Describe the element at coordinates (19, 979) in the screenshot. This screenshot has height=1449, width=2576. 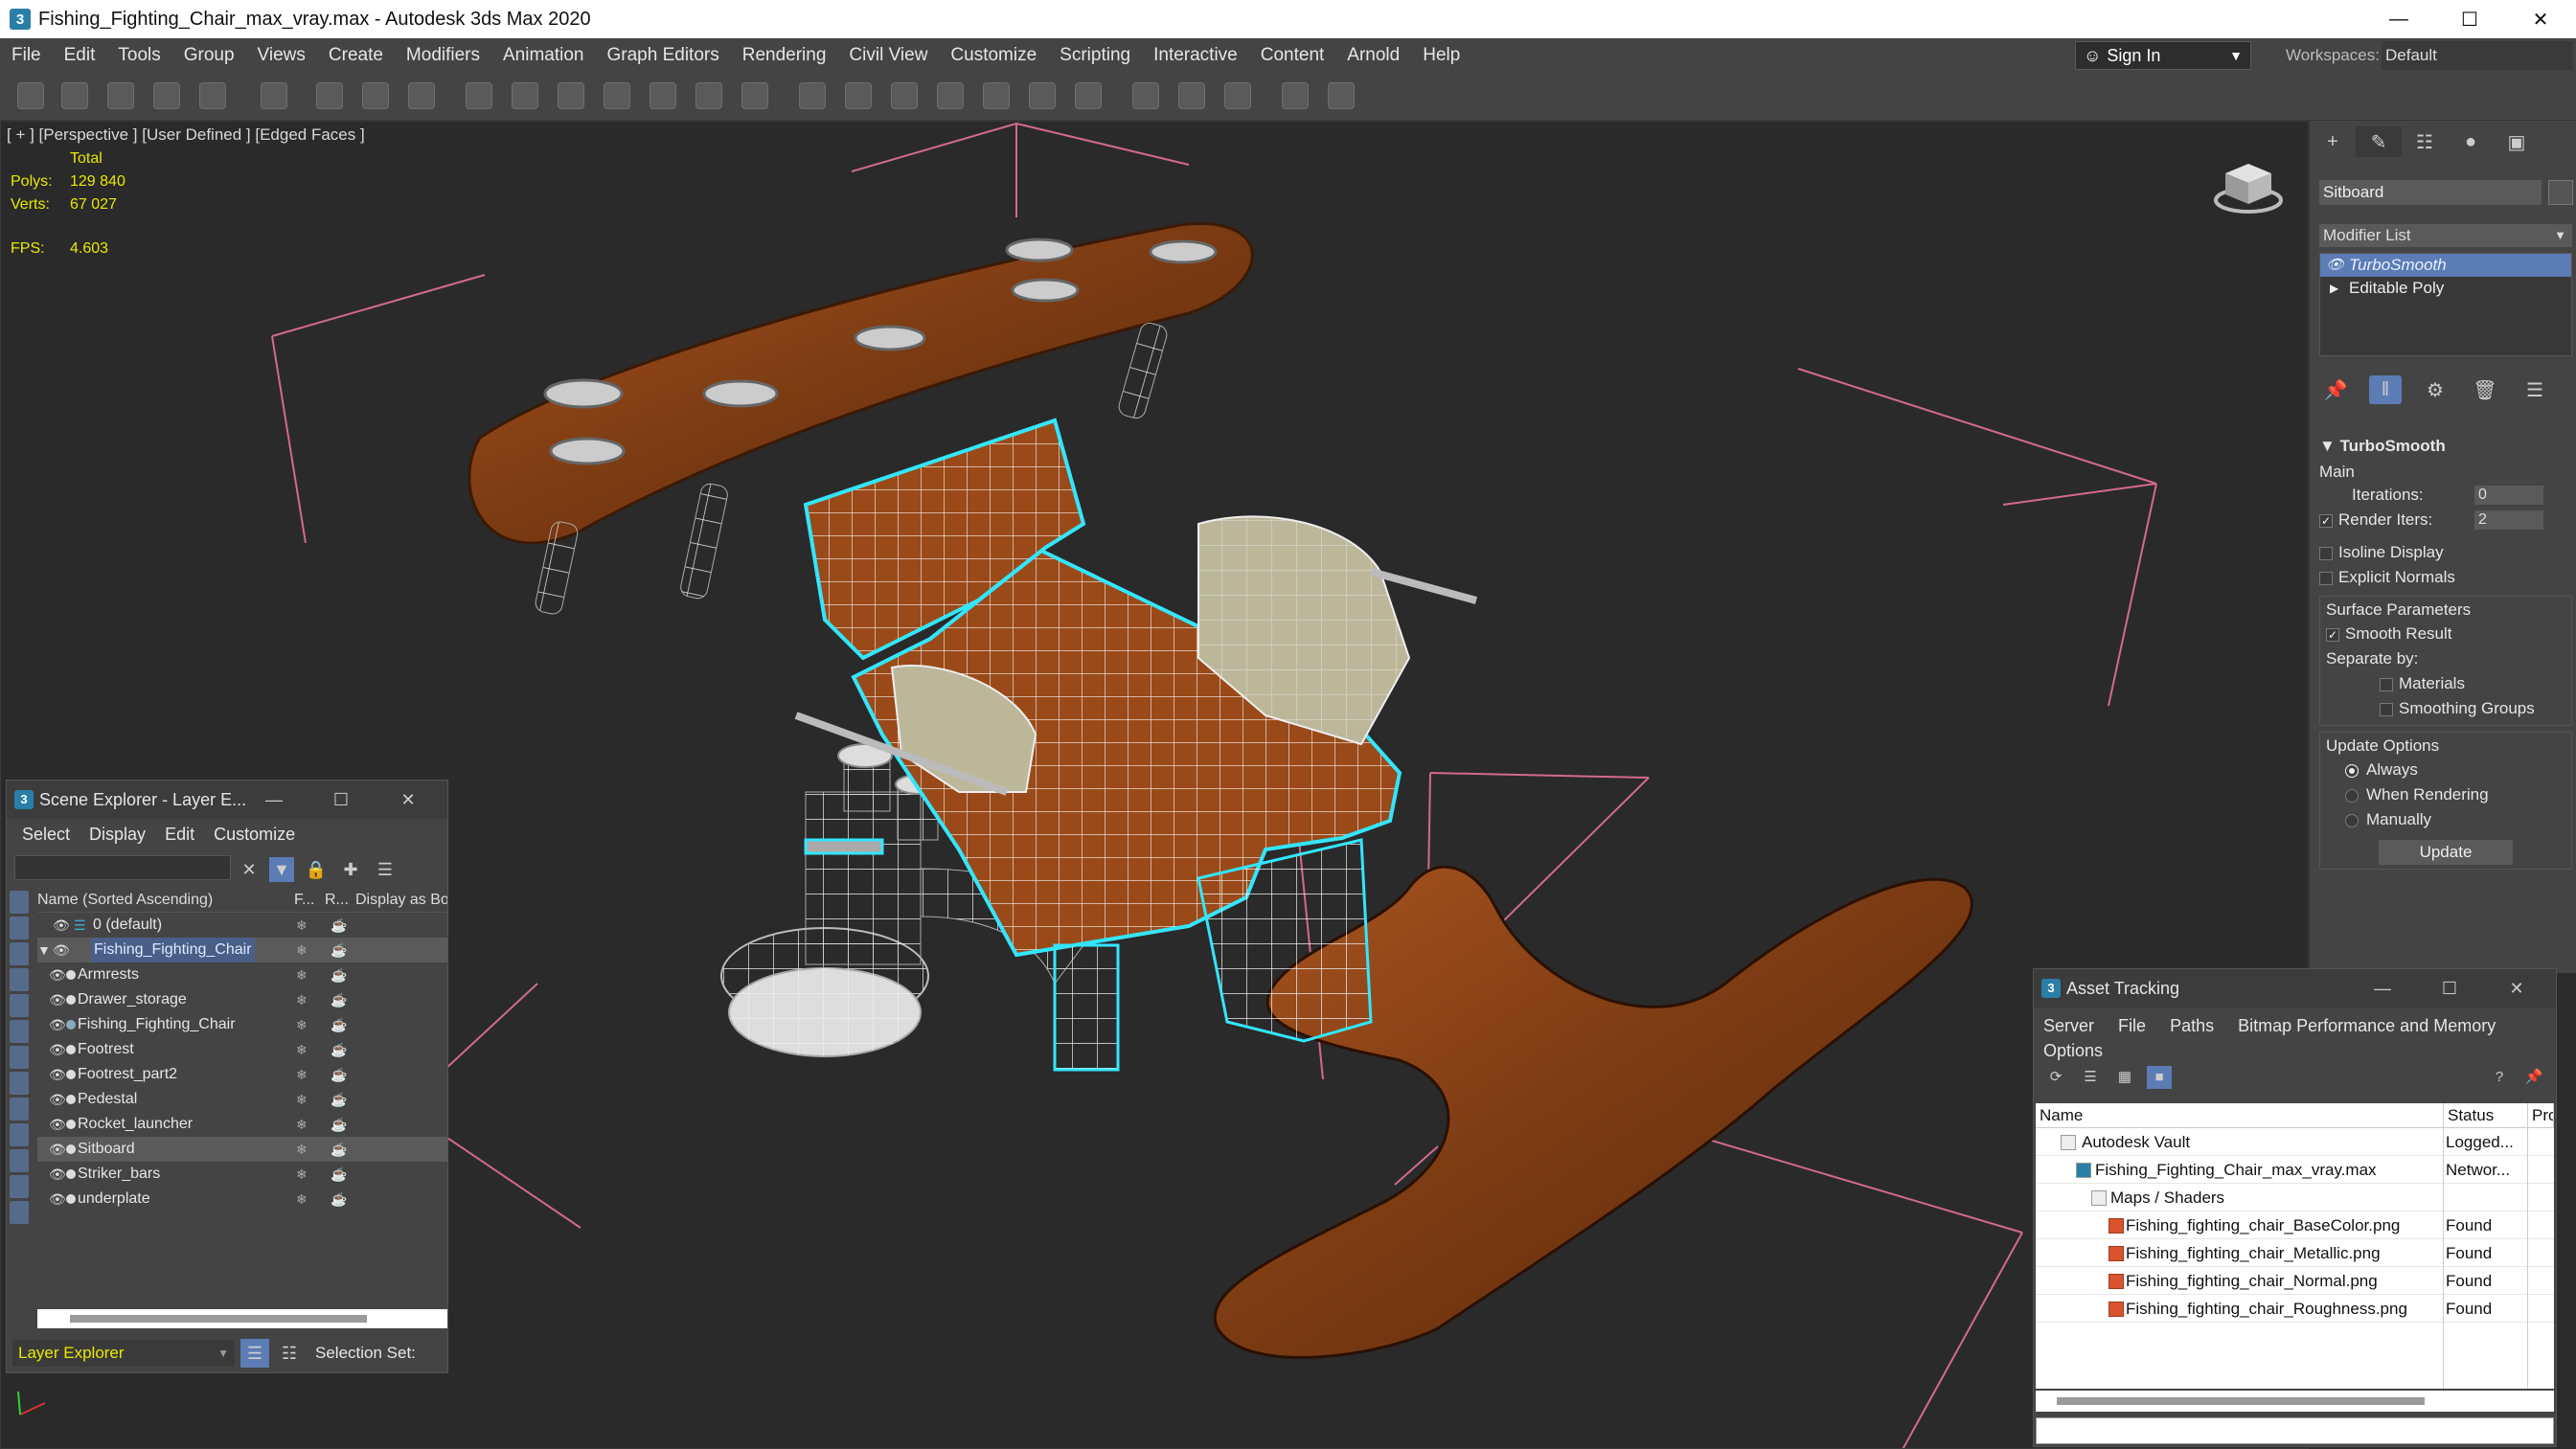
I see `filter-cameras-icon` at that location.